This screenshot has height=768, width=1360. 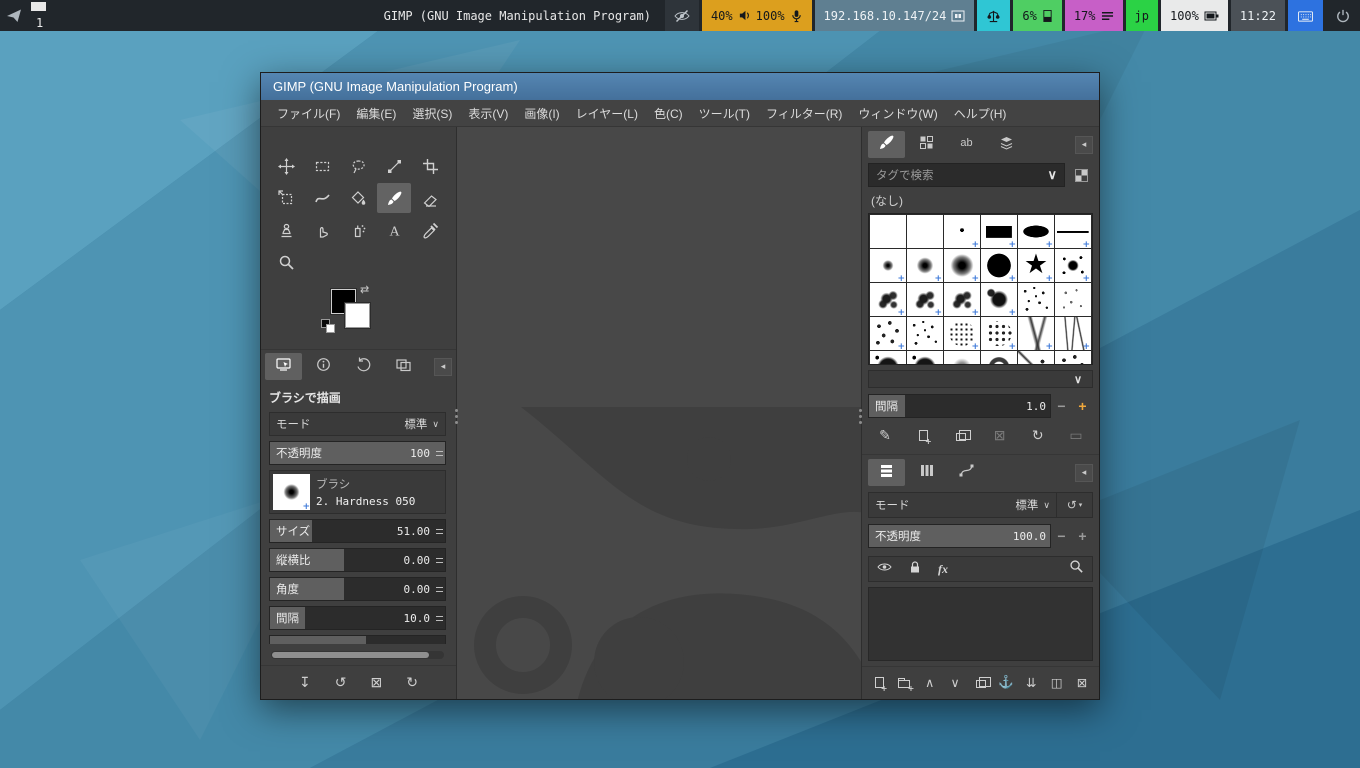 What do you see at coordinates (286, 198) in the screenshot?
I see `transform-tool` at bounding box center [286, 198].